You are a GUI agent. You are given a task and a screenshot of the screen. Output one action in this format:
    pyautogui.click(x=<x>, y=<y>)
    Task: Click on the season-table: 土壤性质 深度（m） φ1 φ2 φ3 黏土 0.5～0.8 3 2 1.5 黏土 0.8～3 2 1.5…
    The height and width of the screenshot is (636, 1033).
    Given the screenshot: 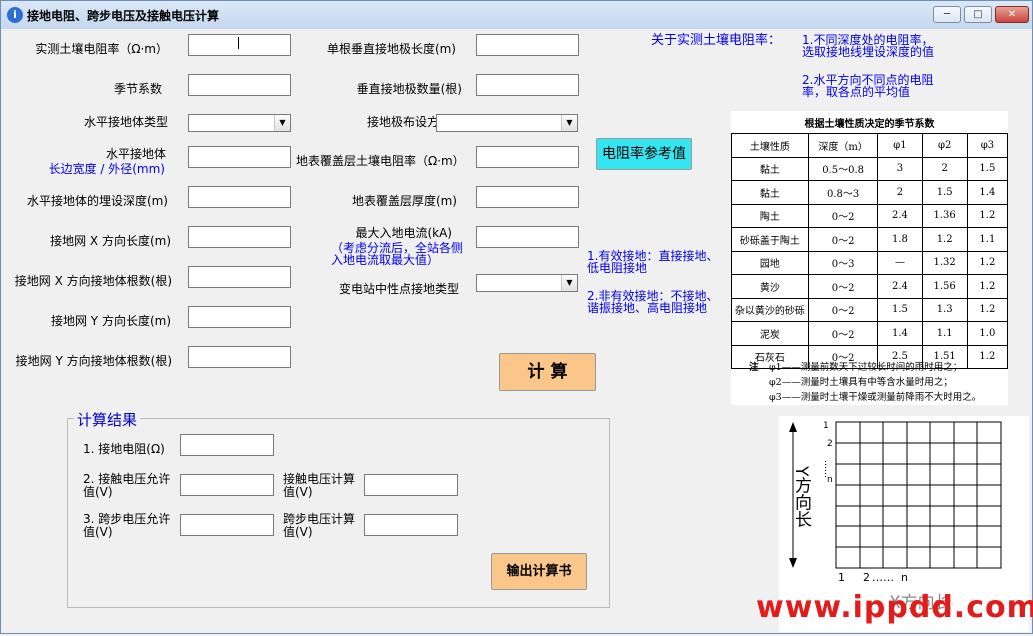 What is the action you would take?
    pyautogui.click(x=870, y=251)
    